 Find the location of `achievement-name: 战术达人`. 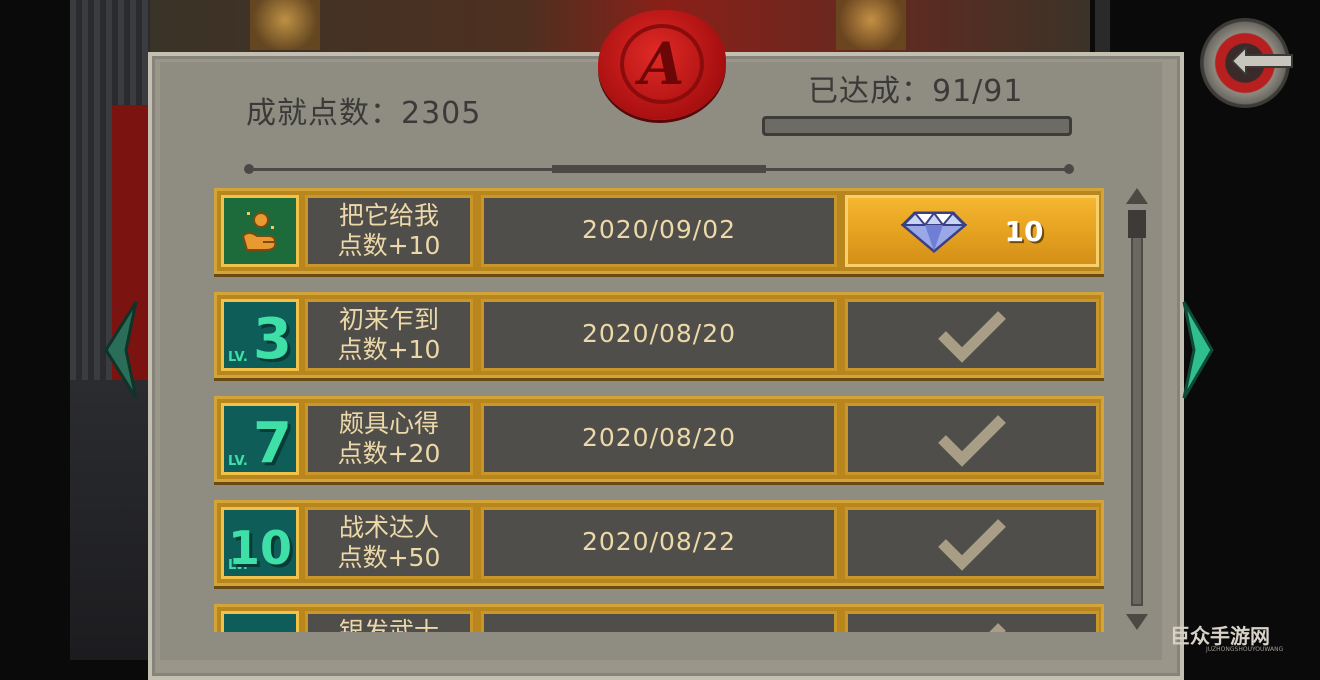

achievement-name: 战术达人 is located at coordinates (388, 527).